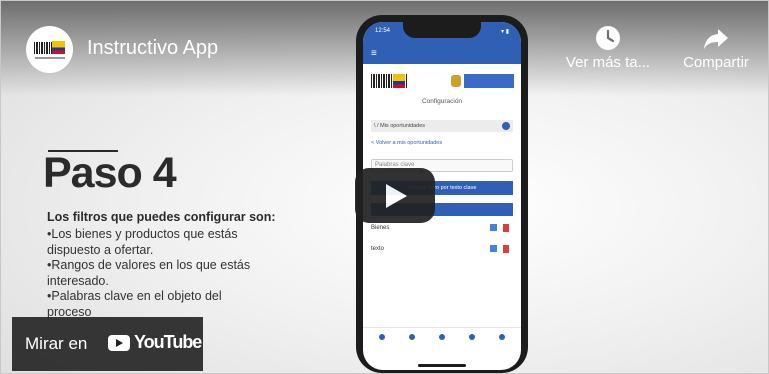 This screenshot has width=769, height=374. I want to click on play-icon, so click(396, 196).